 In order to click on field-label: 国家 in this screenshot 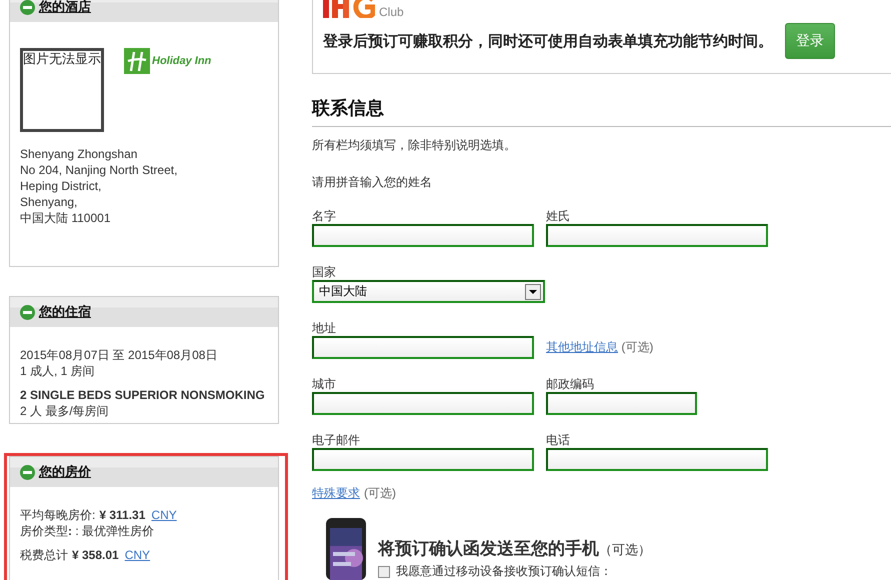, I will do `click(324, 272)`.